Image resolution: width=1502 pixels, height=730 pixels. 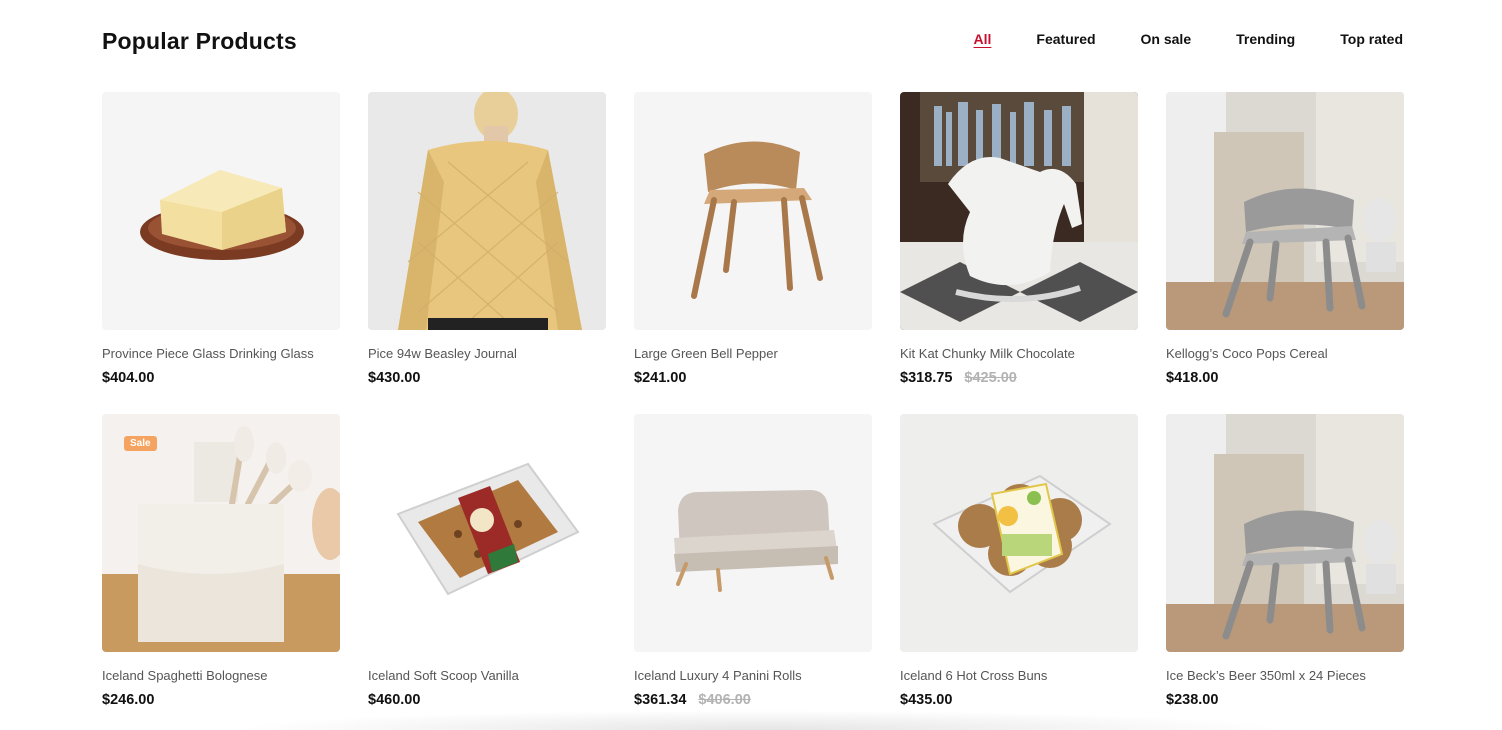 I want to click on product-price: $418.00, so click(x=1192, y=378).